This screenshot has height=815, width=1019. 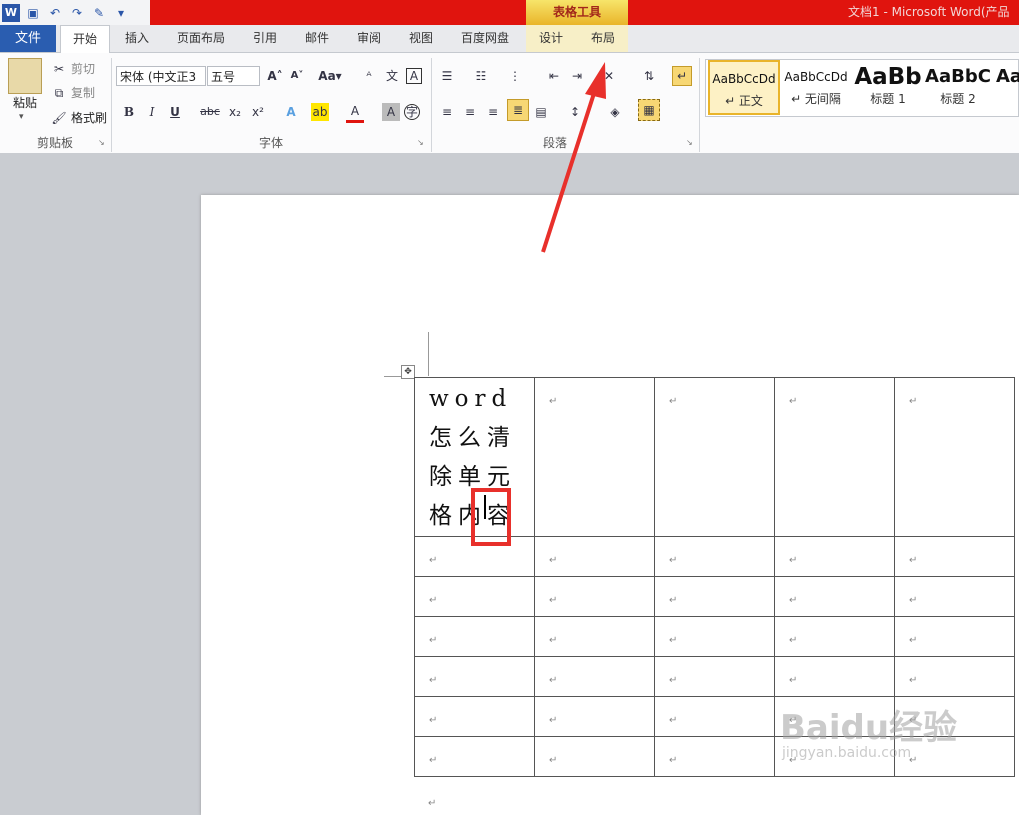 I want to click on paste-dropdown-icon: ▾, so click(x=21, y=117).